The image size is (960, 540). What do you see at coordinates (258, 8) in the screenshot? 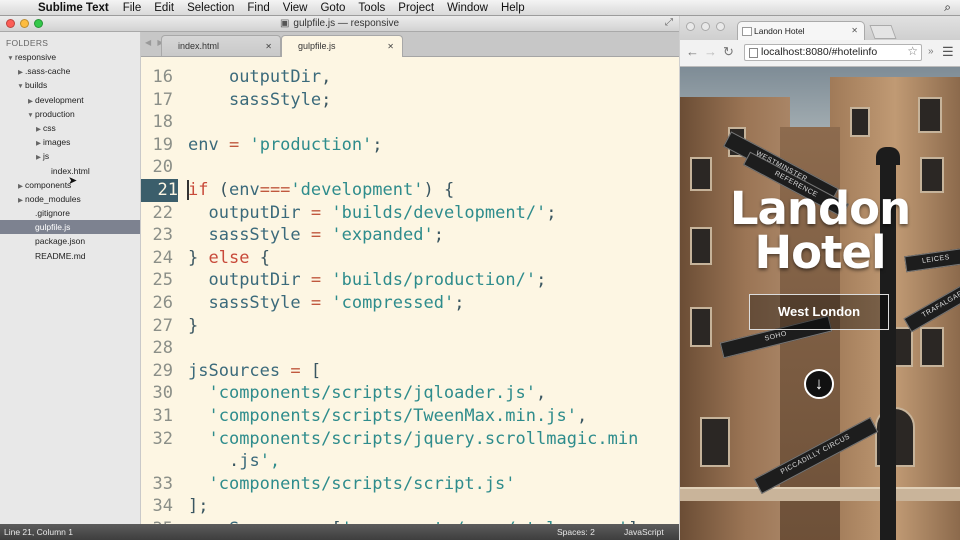
I see `menu-find: Find` at bounding box center [258, 8].